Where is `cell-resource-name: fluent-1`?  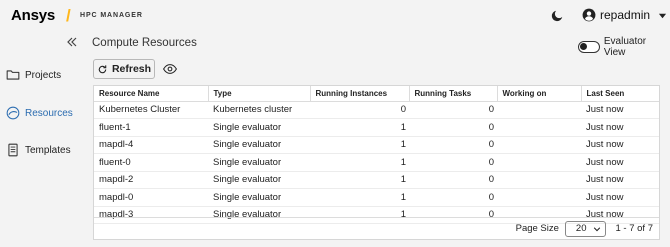
cell-resource-name: fluent-1 is located at coordinates (151, 127).